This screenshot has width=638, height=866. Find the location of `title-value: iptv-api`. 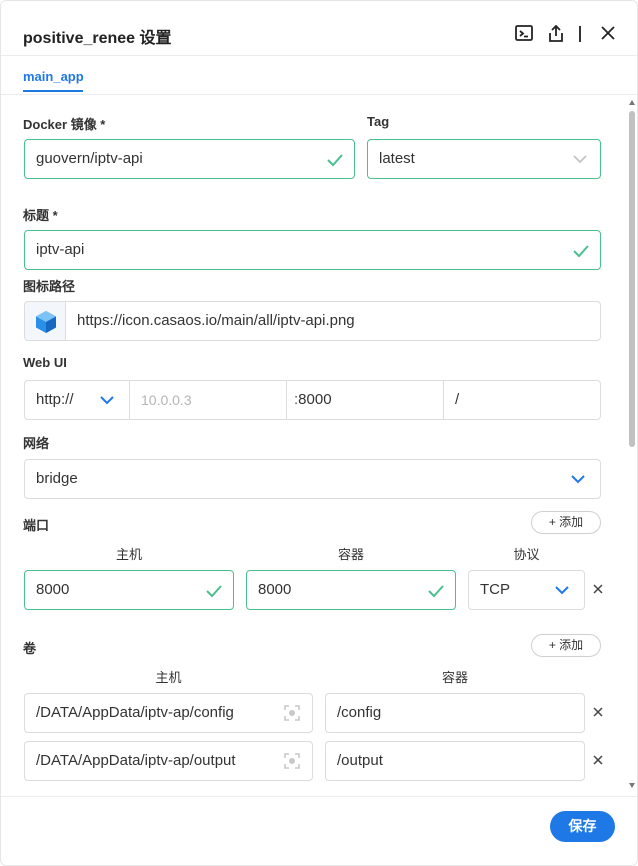

title-value: iptv-api is located at coordinates (60, 249).